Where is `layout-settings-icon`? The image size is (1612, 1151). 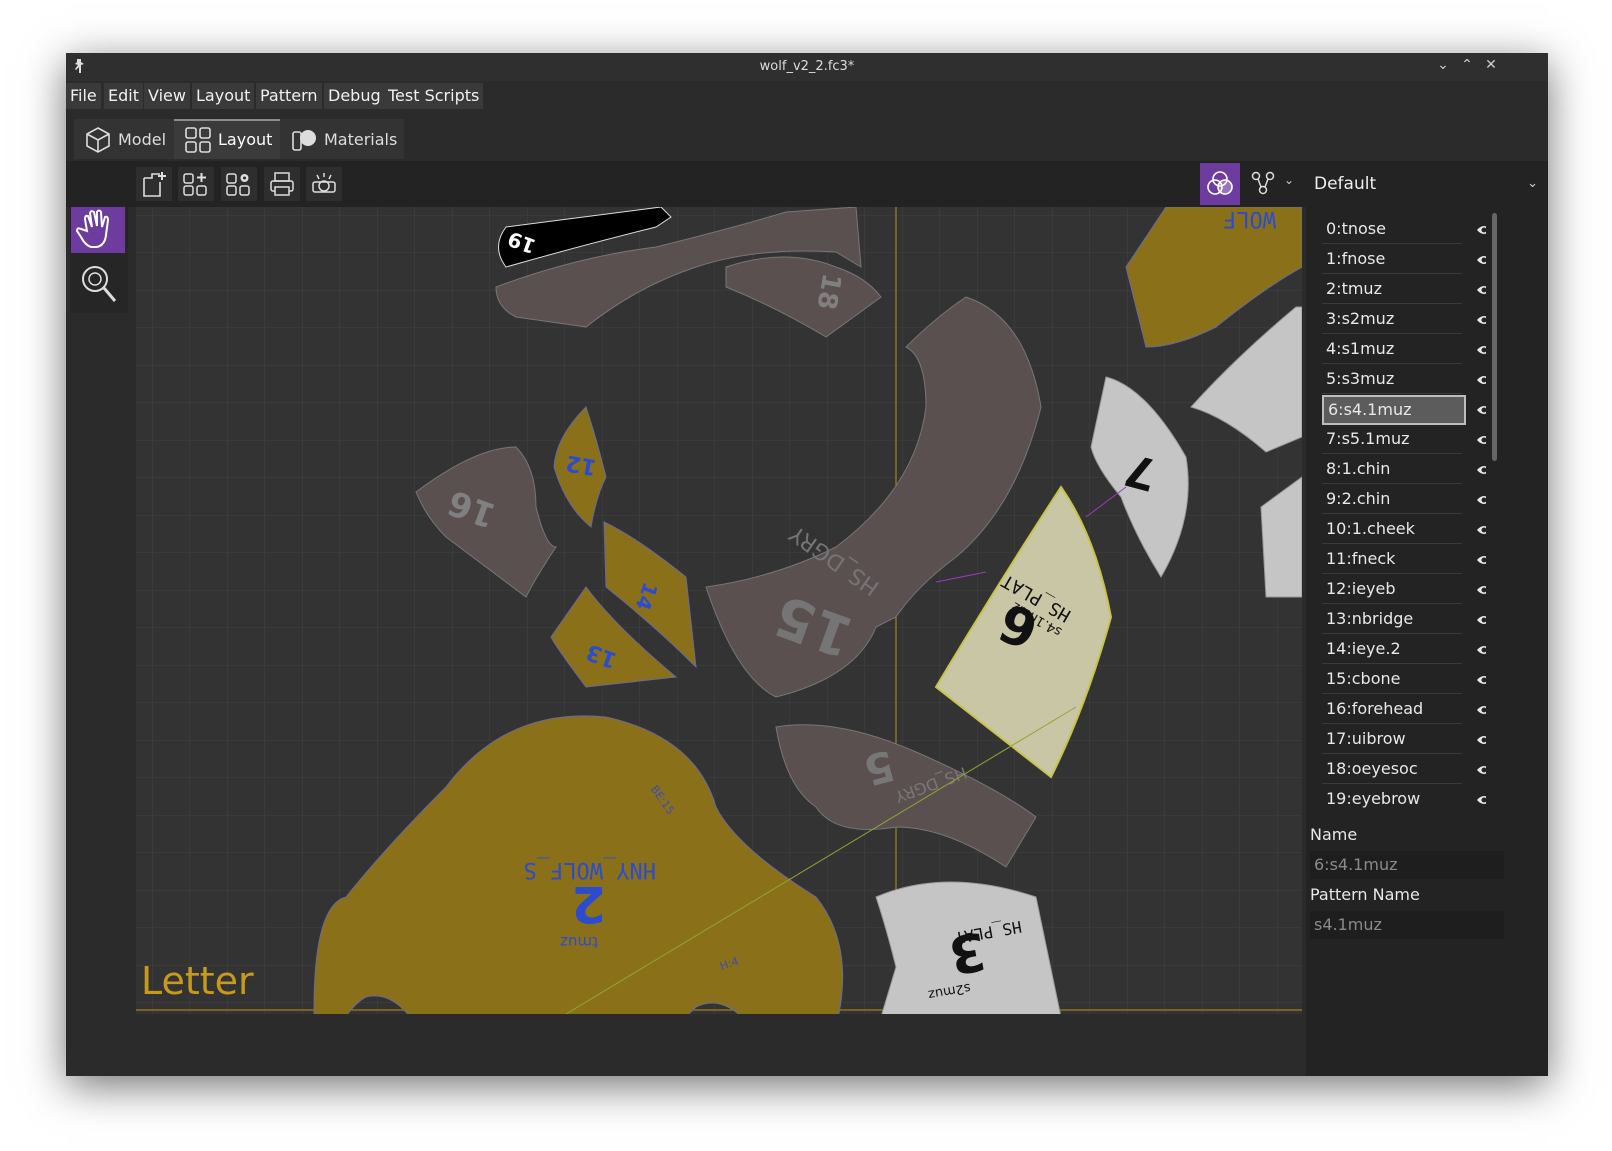 layout-settings-icon is located at coordinates (238, 184).